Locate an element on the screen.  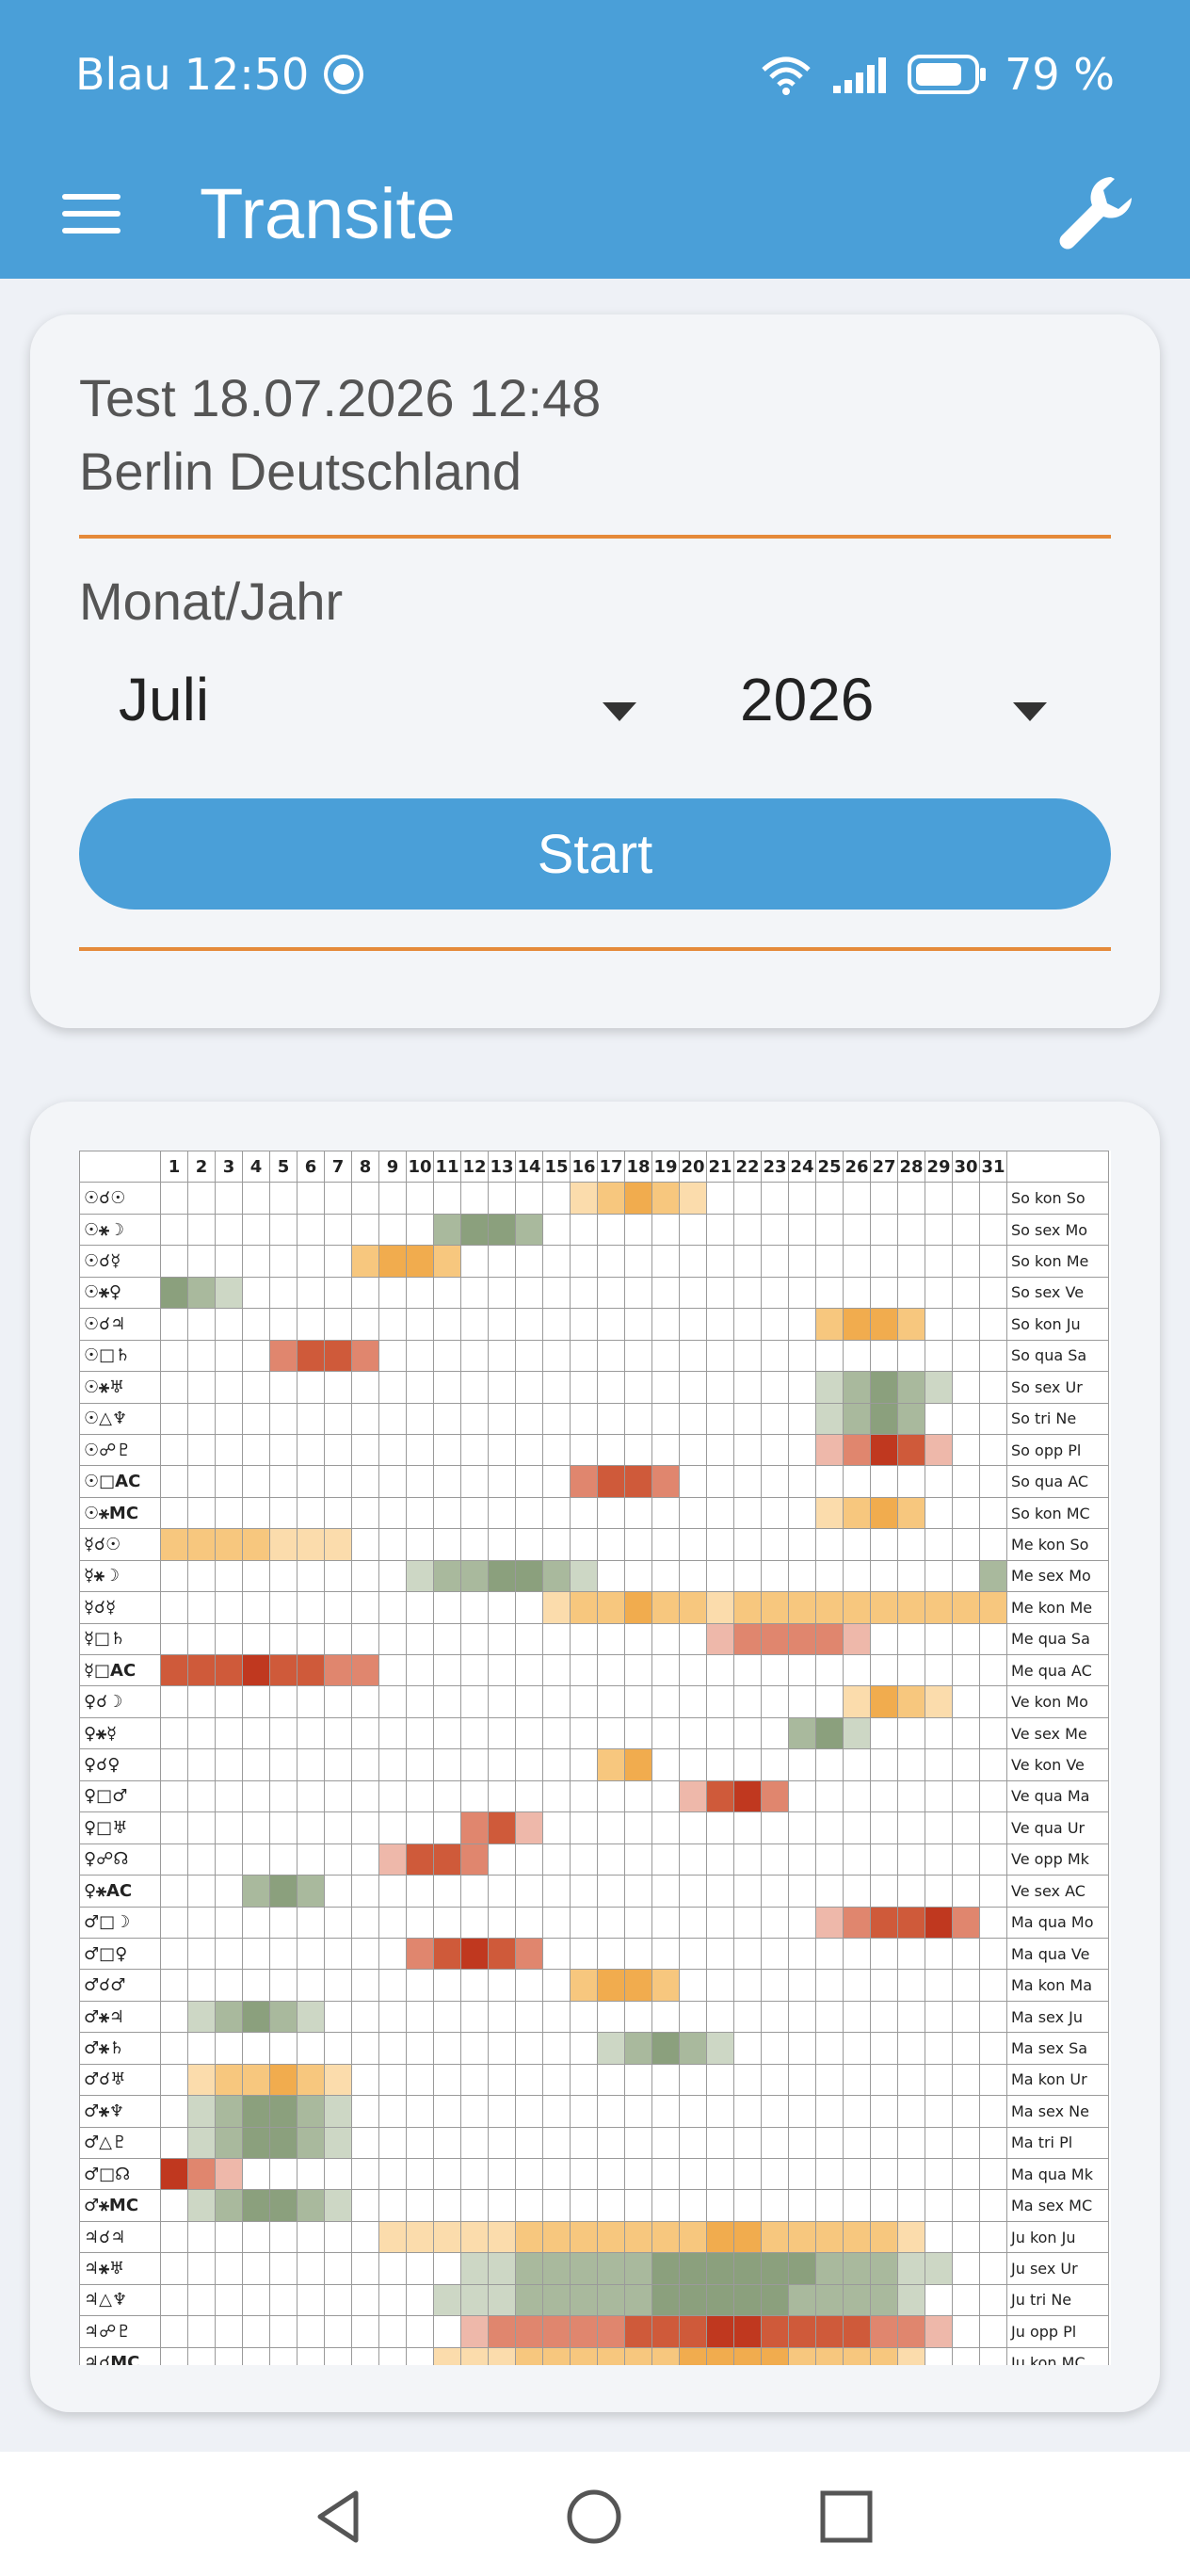
transit-row: ♀☌☽ Ve kon Mo is located at coordinates (594, 1701).